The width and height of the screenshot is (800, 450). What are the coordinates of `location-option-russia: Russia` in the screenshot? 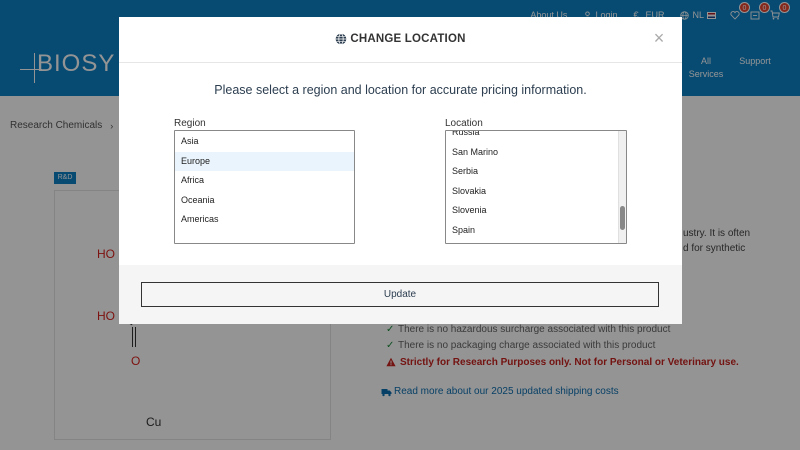 It's located at (532, 137).